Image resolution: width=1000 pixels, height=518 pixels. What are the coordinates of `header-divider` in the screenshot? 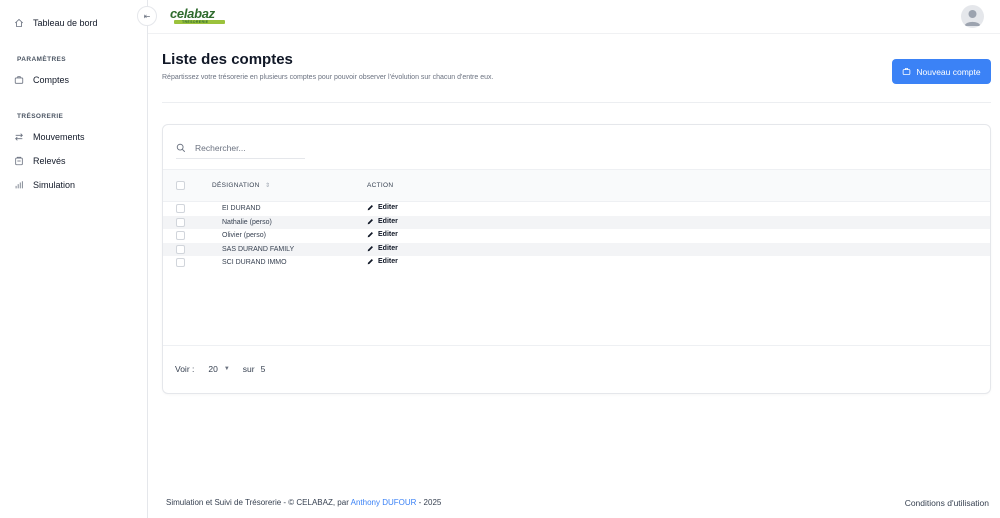 It's located at (576, 102).